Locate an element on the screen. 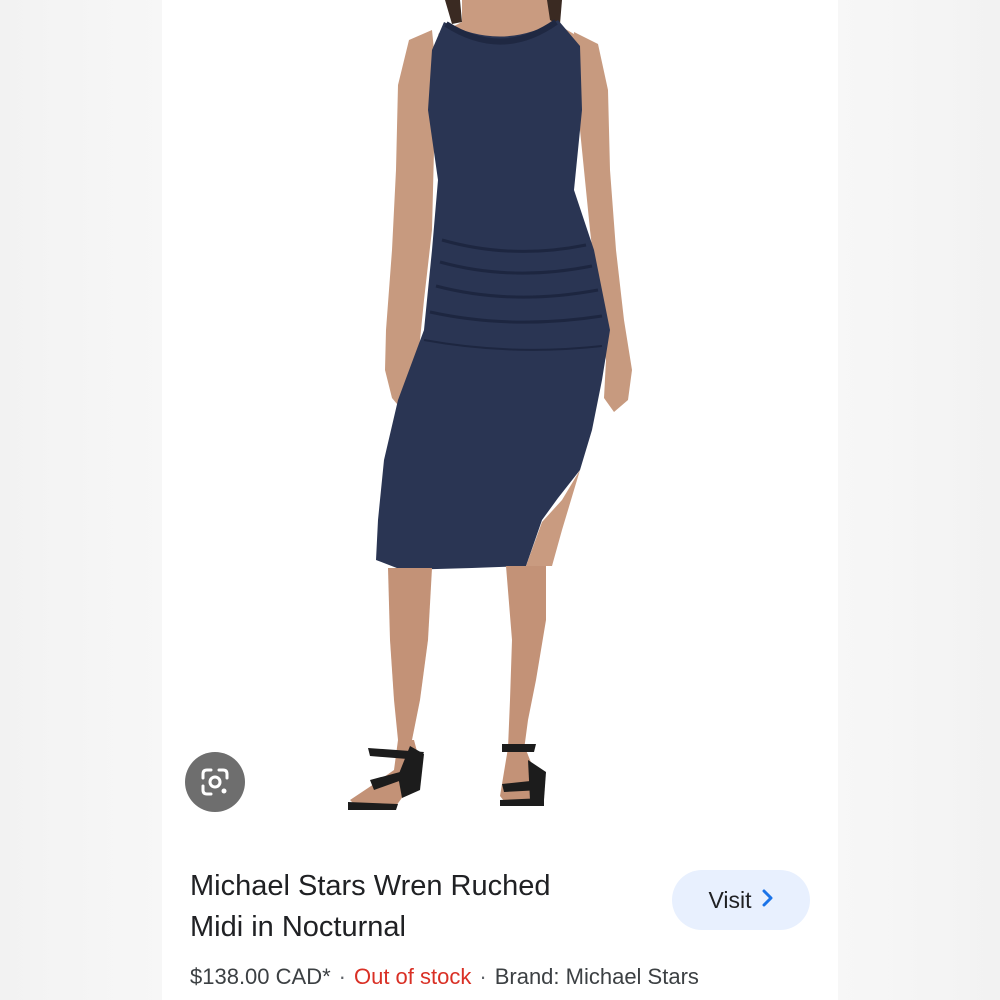 The image size is (1000, 1000). google-lens-button is located at coordinates (215, 782).